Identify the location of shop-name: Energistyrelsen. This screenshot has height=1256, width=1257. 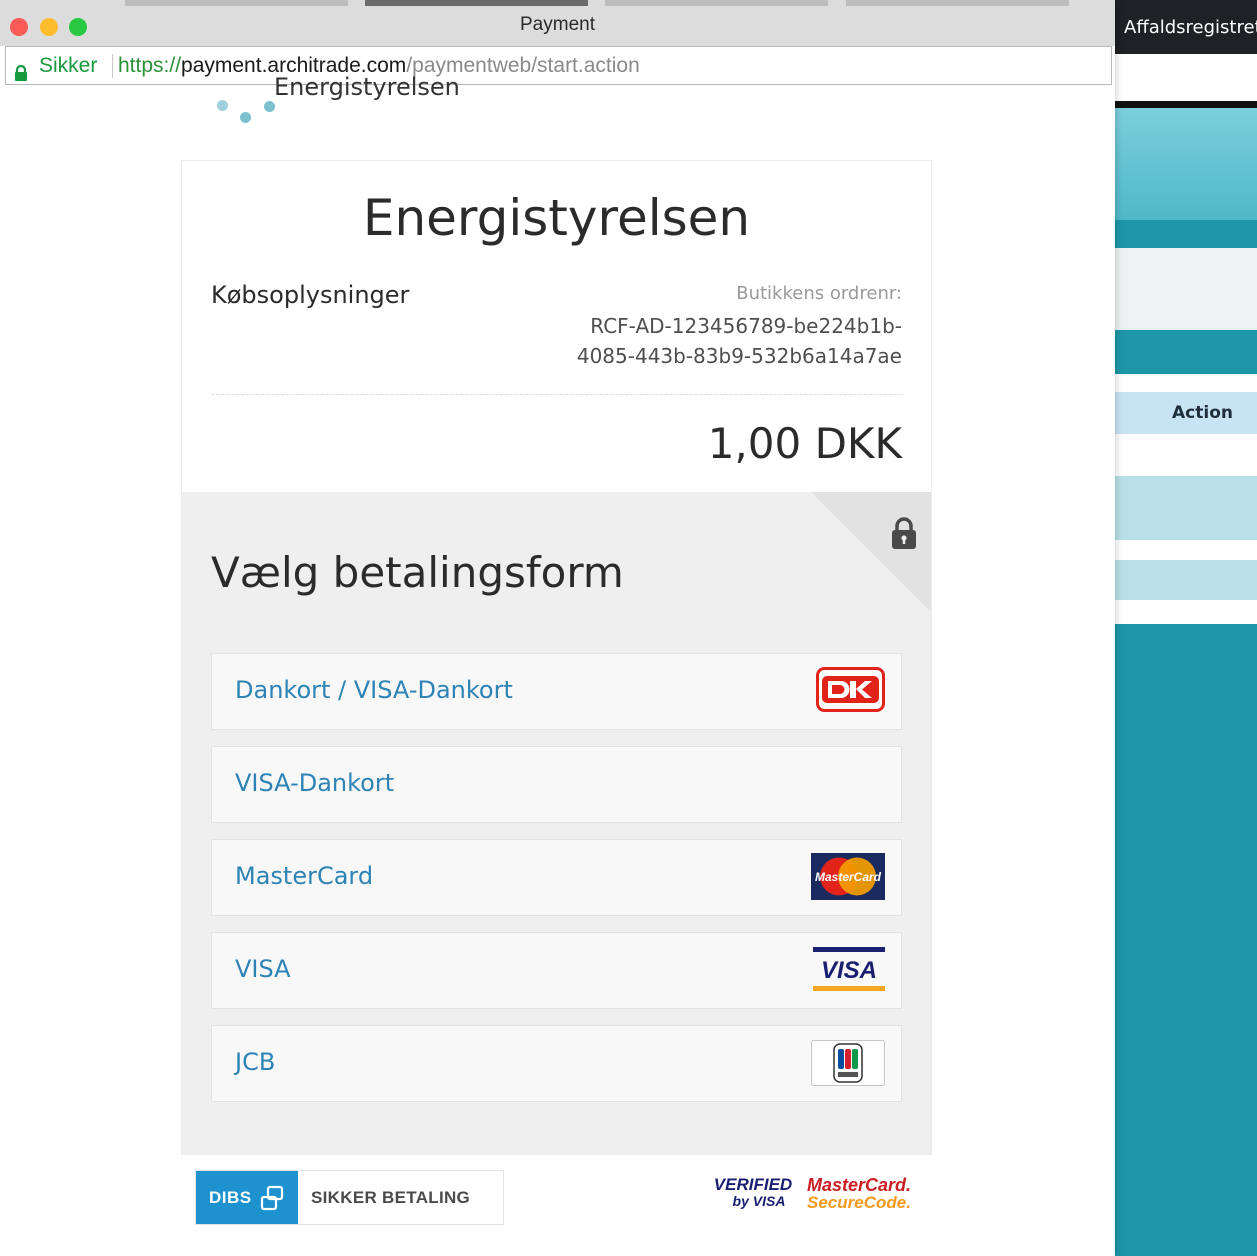
(556, 218).